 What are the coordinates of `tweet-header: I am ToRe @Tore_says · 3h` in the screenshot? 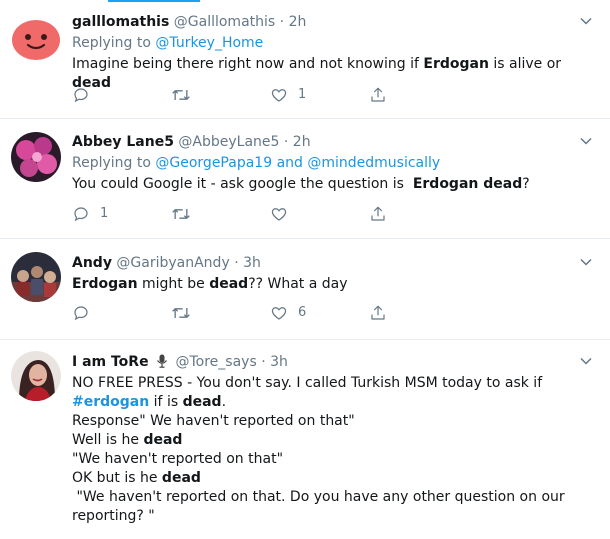 It's located at (328, 362).